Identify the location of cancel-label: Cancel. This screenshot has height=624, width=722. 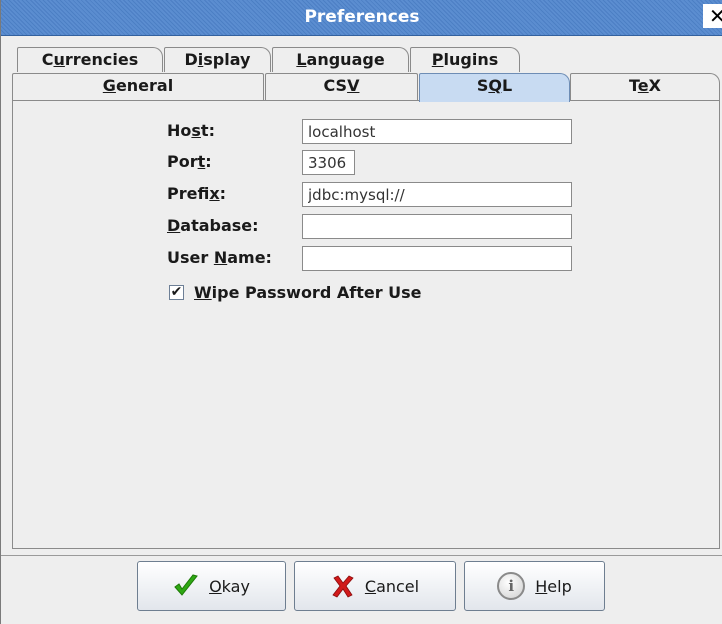
(392, 586).